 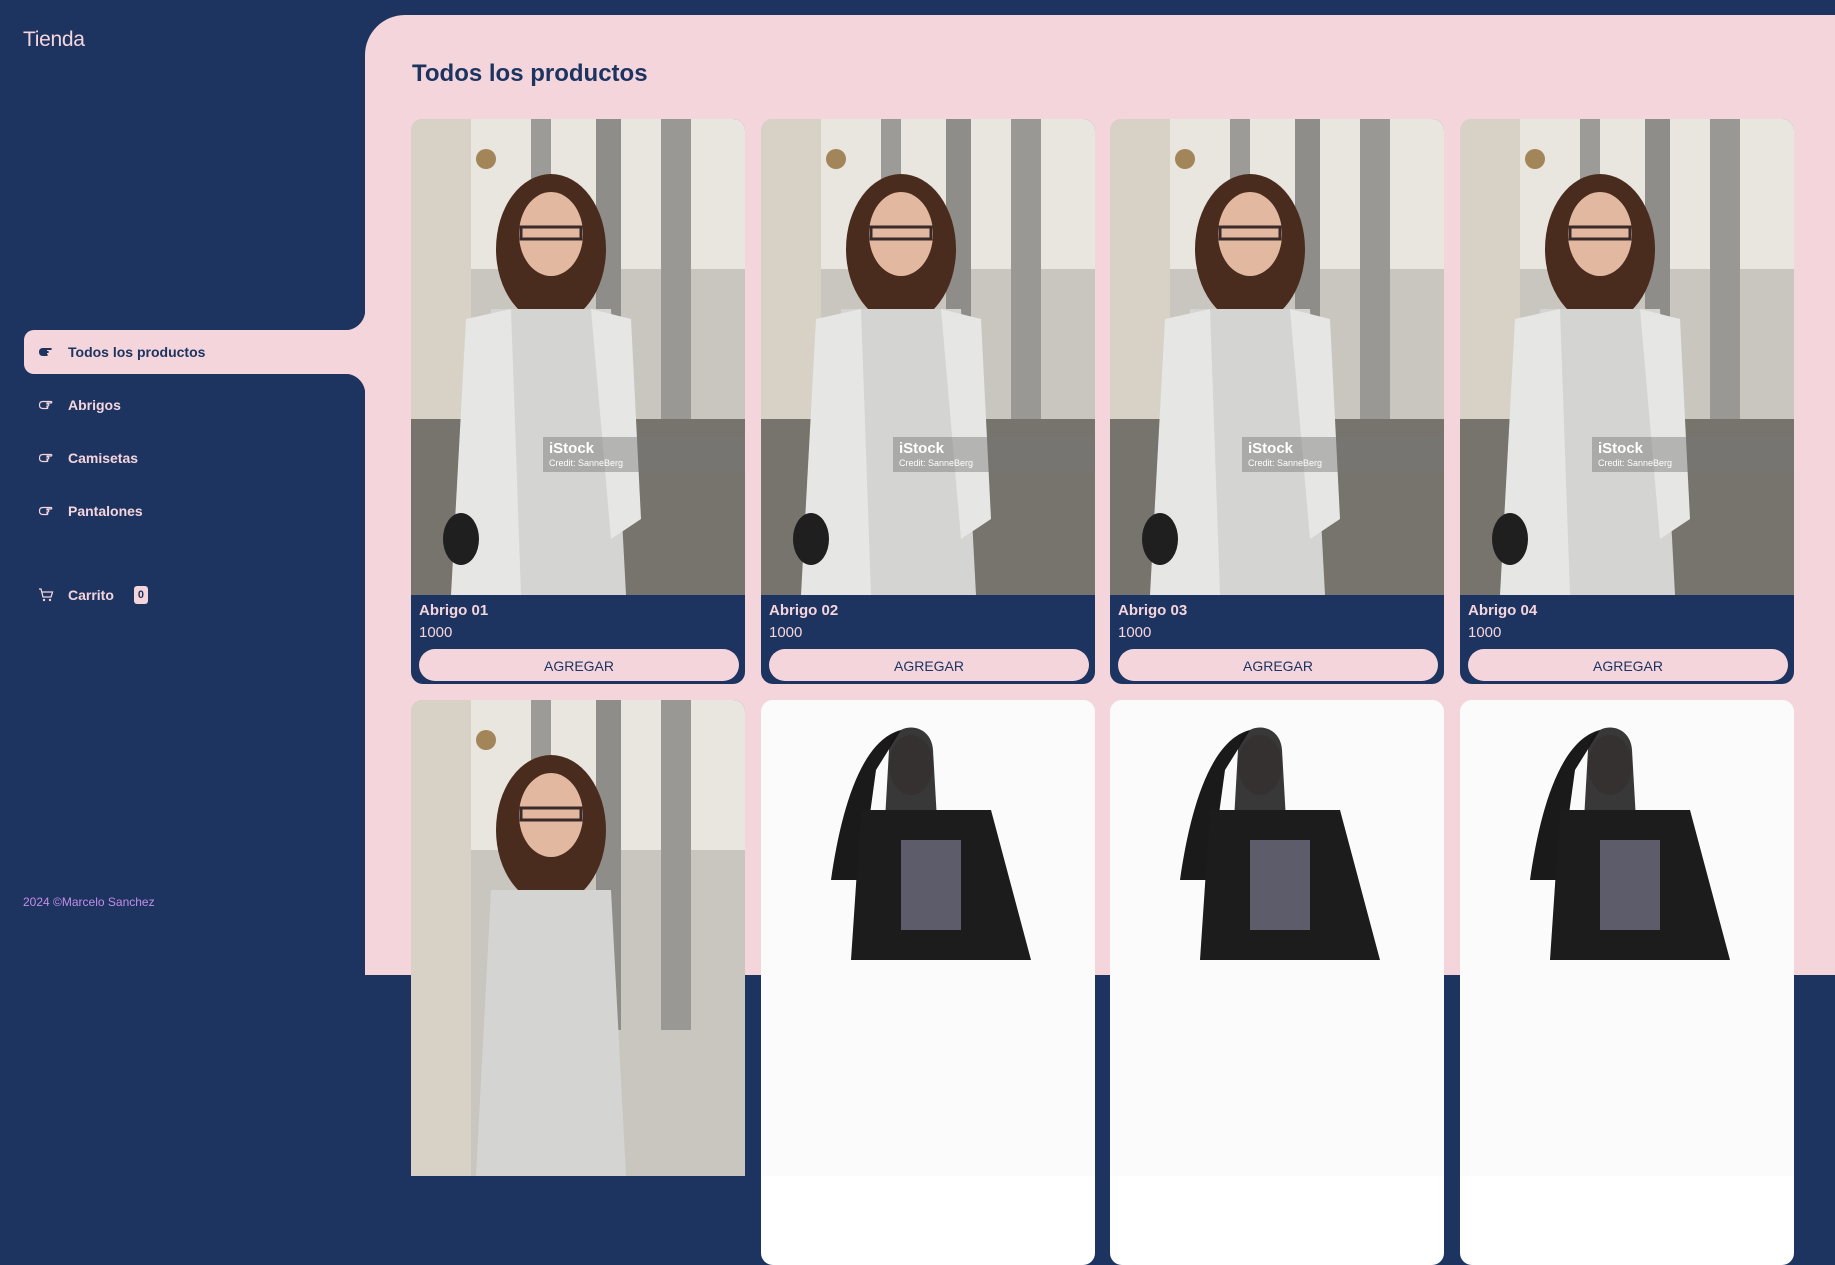 What do you see at coordinates (194, 511) in the screenshot?
I see `sidebar-item-pantalones: Pantalones` at bounding box center [194, 511].